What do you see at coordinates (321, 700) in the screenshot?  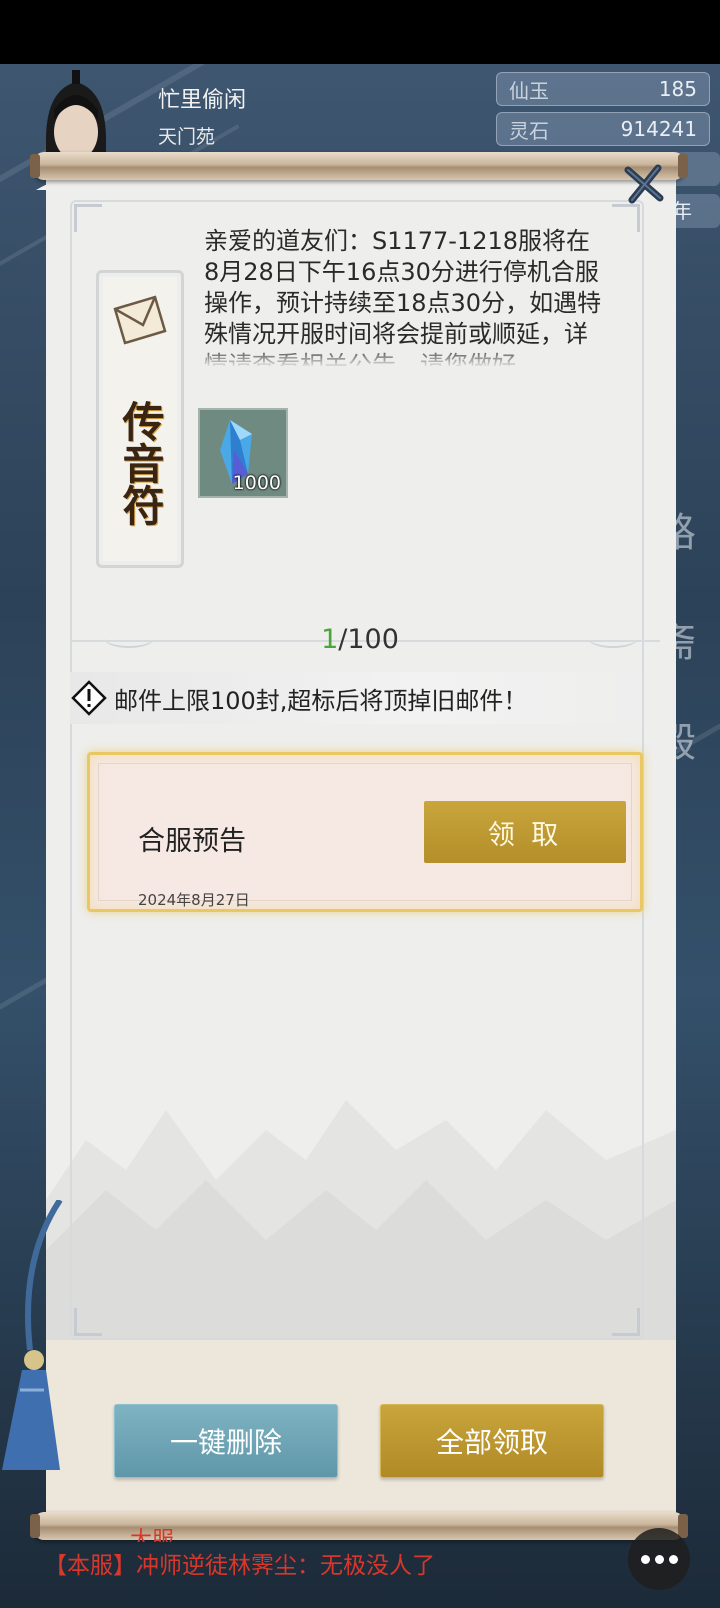 I see `notice-text: 邮件上限100封,超标后将顶掉旧邮件！` at bounding box center [321, 700].